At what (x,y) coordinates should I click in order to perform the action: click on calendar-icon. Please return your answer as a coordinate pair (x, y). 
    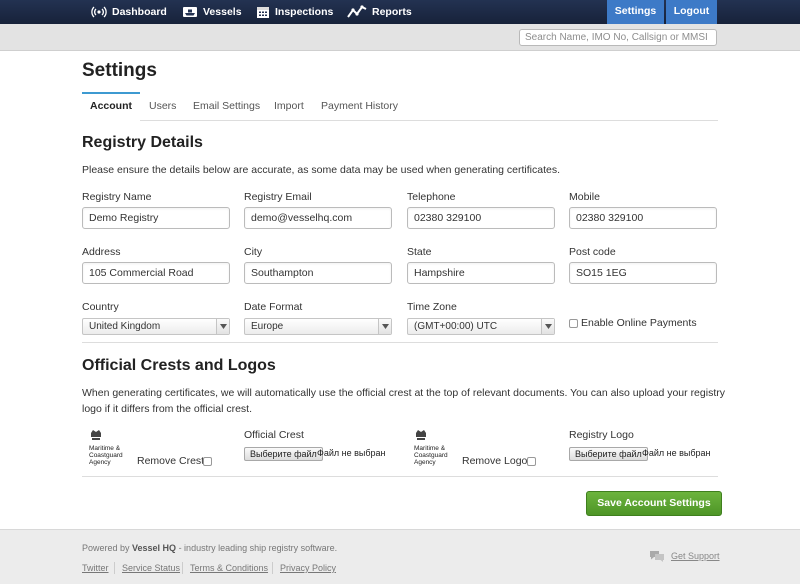
    Looking at the image, I should click on (263, 12).